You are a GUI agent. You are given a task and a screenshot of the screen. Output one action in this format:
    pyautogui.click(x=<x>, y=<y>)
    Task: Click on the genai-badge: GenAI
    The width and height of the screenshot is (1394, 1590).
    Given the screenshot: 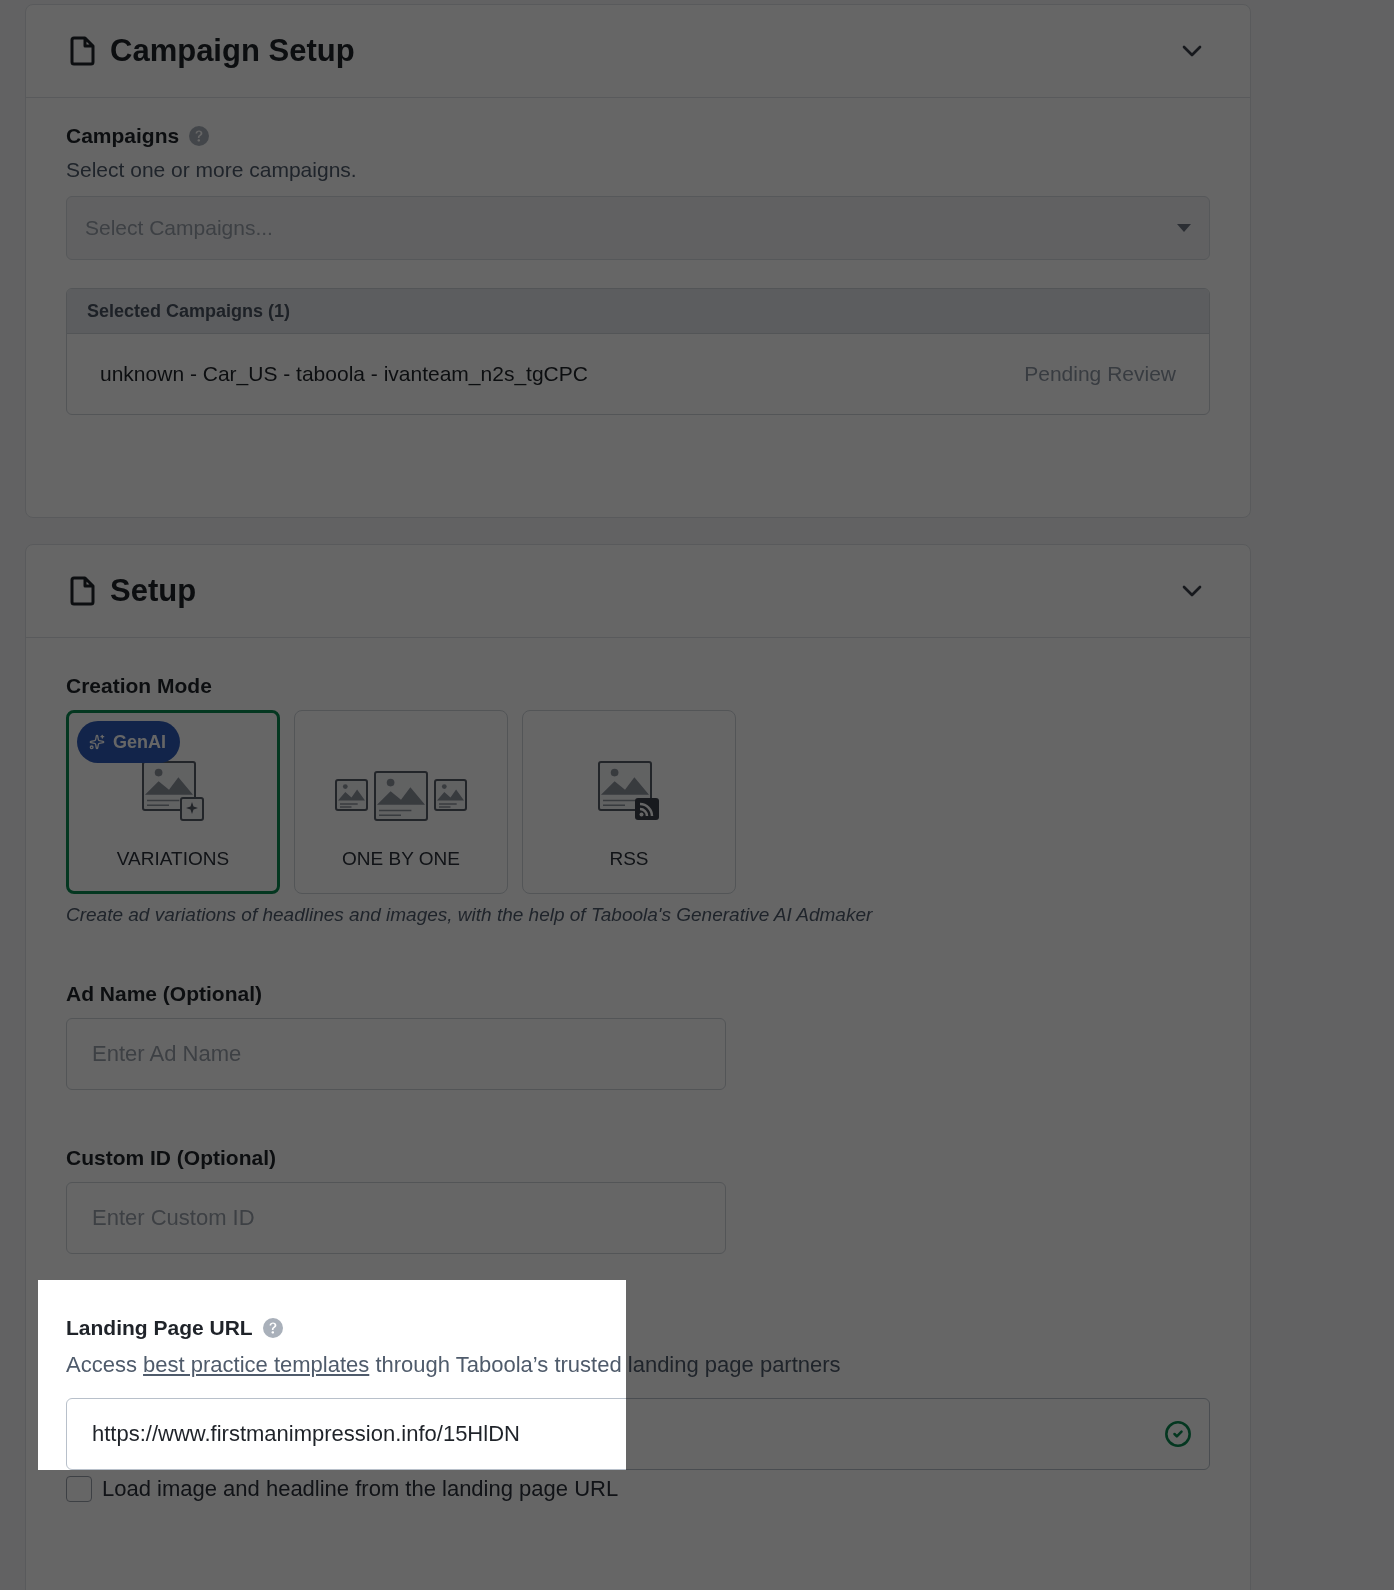 What is the action you would take?
    pyautogui.click(x=128, y=742)
    